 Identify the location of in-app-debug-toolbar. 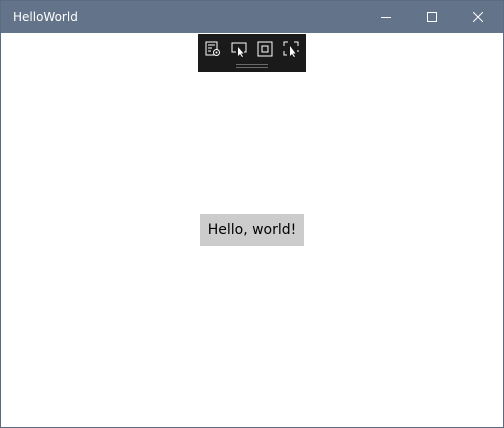
(252, 53).